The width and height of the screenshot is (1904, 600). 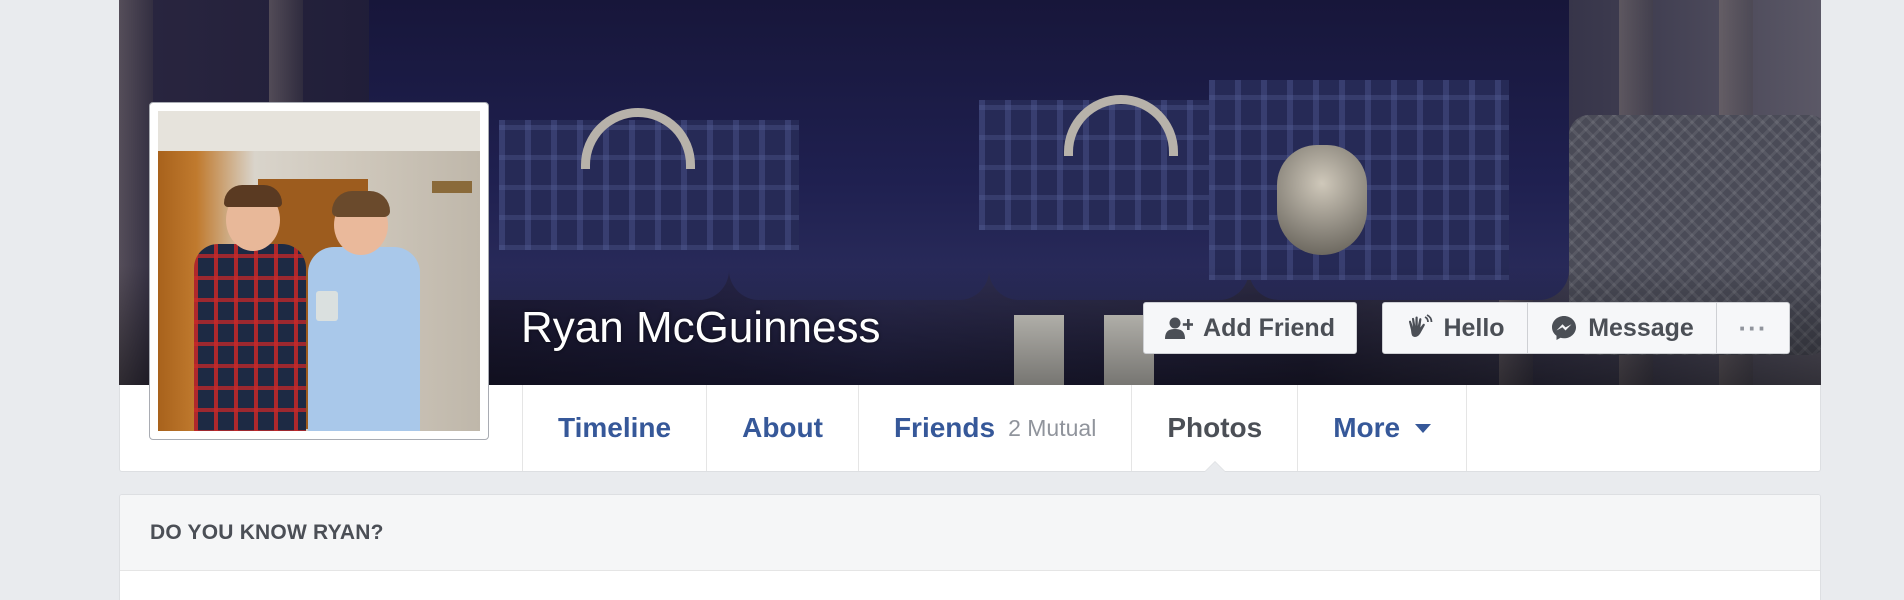 I want to click on tab-label: Timeline, so click(x=615, y=427).